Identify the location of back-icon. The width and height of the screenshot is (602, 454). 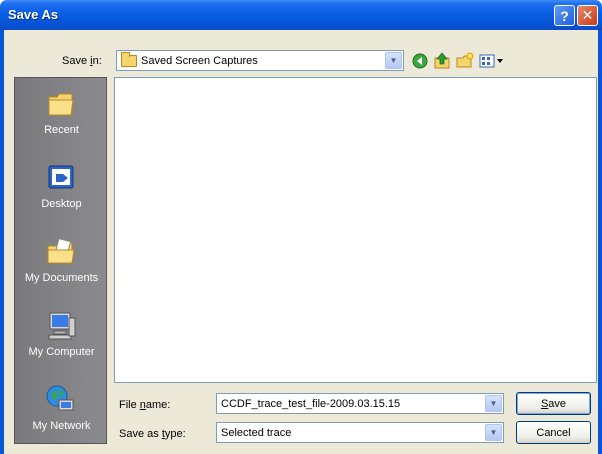
(420, 61).